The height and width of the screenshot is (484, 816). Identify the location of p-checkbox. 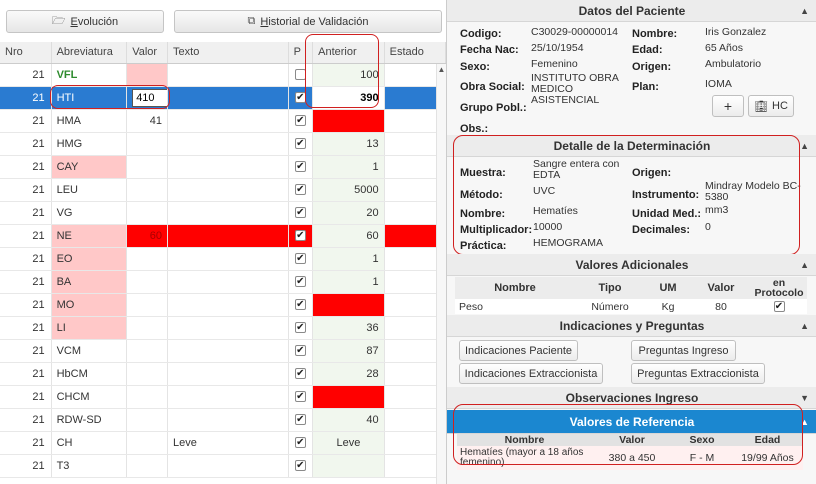
(300, 75).